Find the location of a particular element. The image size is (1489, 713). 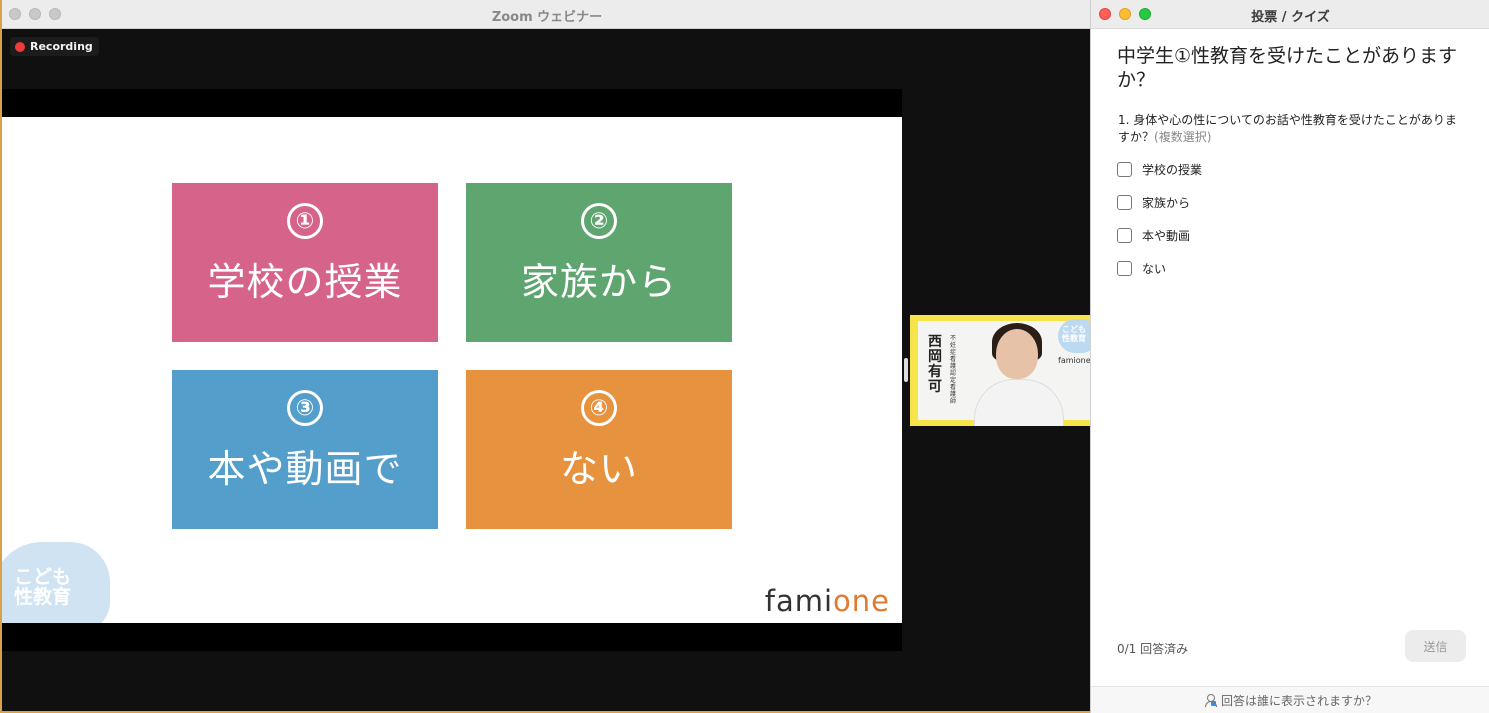

window-title: Zoom ウェビナー is located at coordinates (547, 17).